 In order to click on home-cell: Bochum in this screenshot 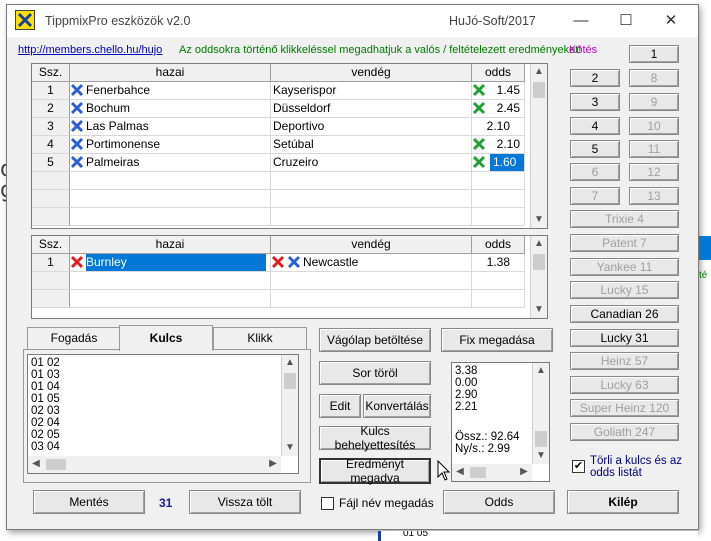, I will do `click(170, 109)`.